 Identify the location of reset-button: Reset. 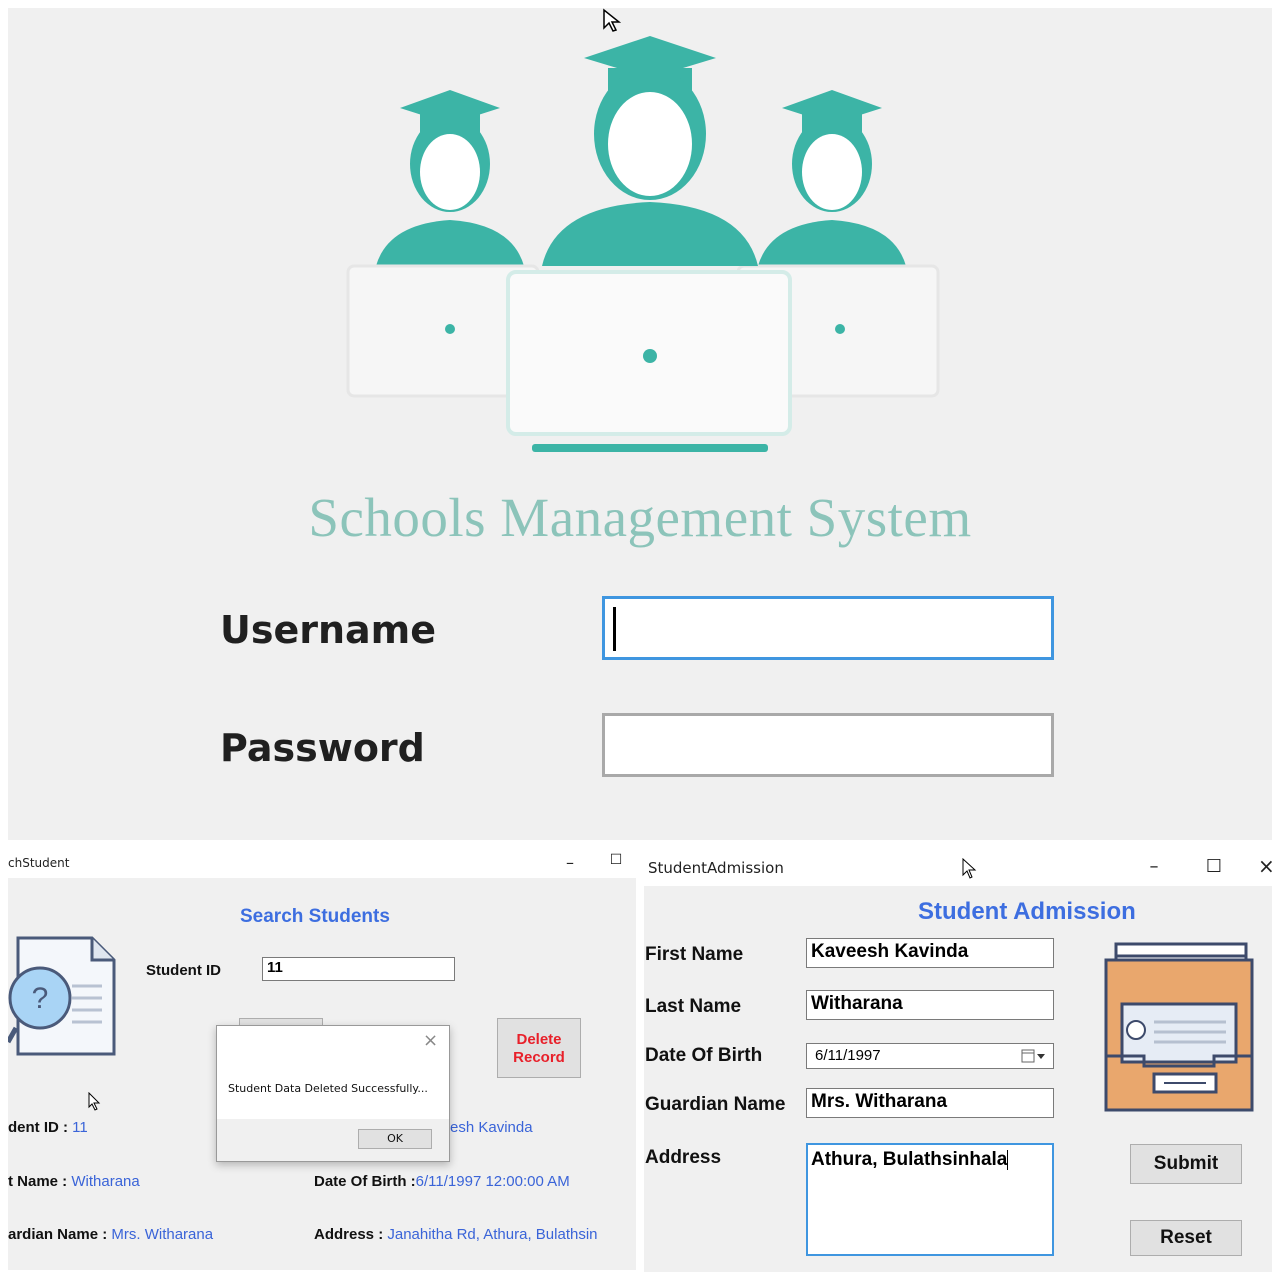
(1186, 1238).